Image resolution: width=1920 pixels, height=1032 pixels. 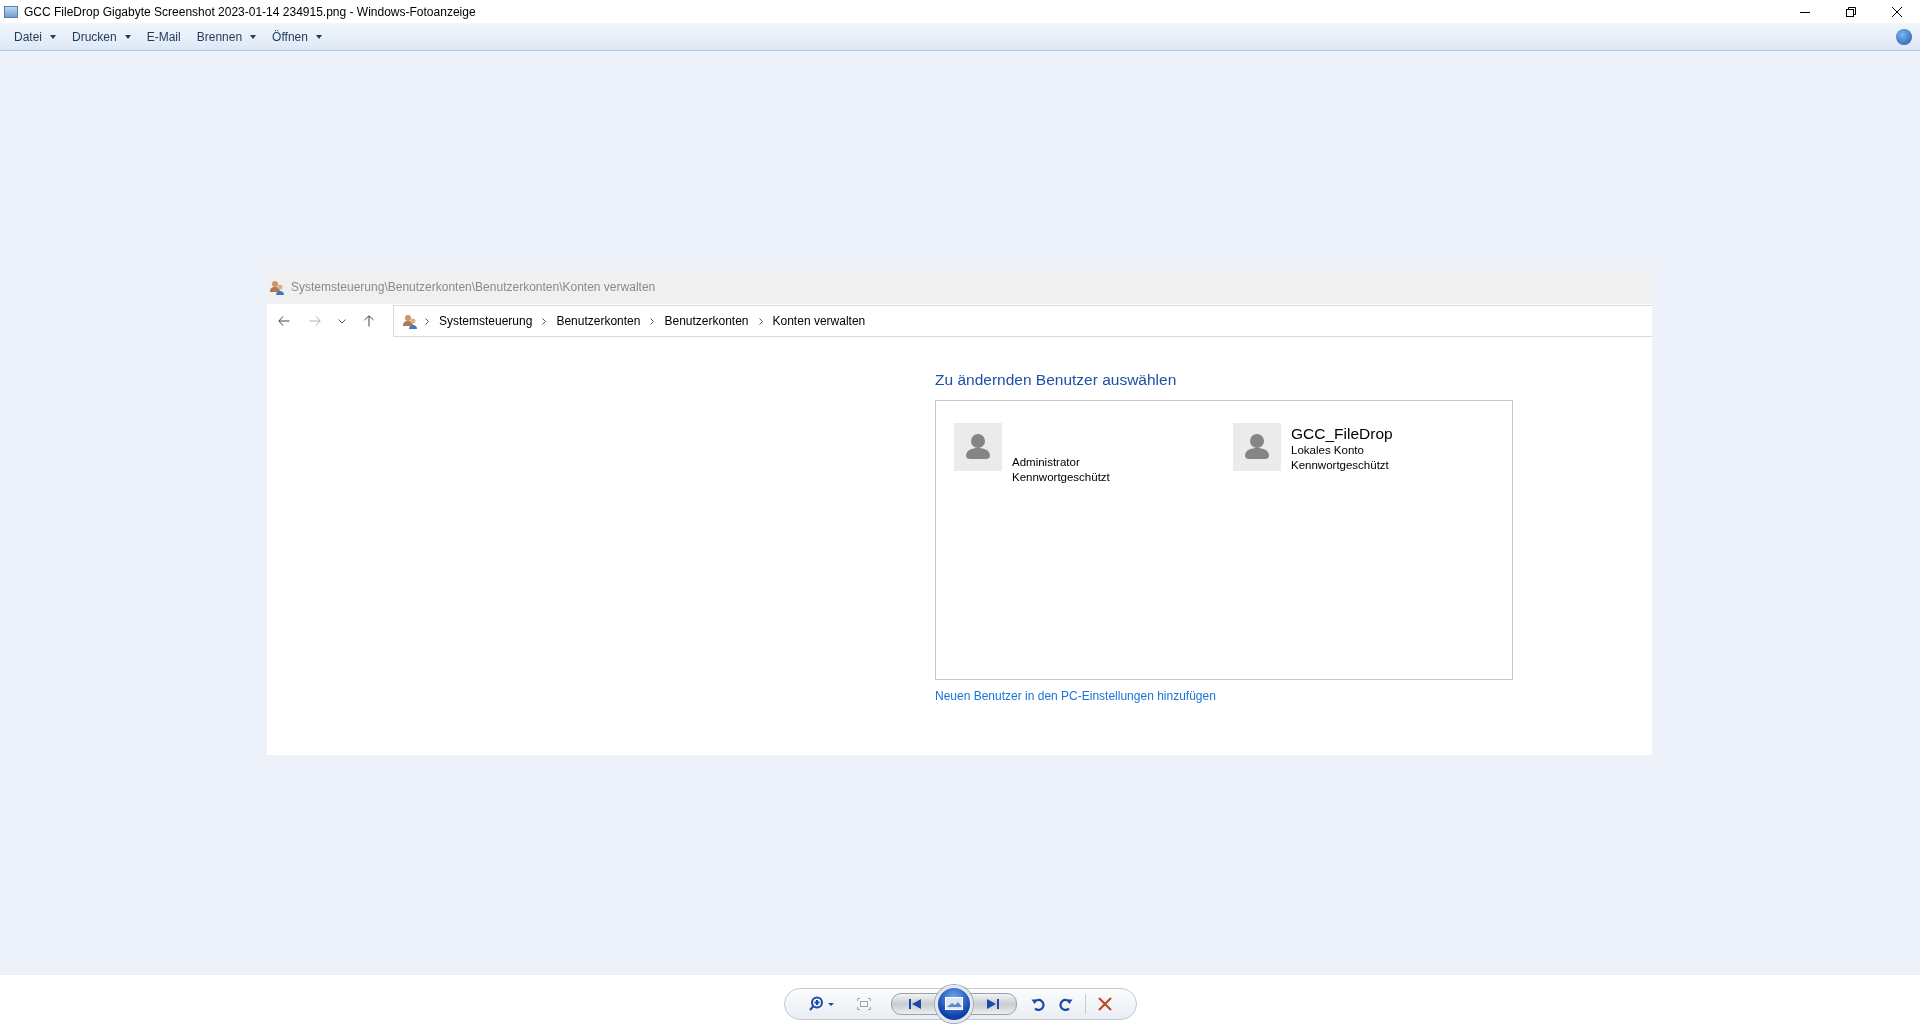 I want to click on previous-button, so click(x=914, y=1003).